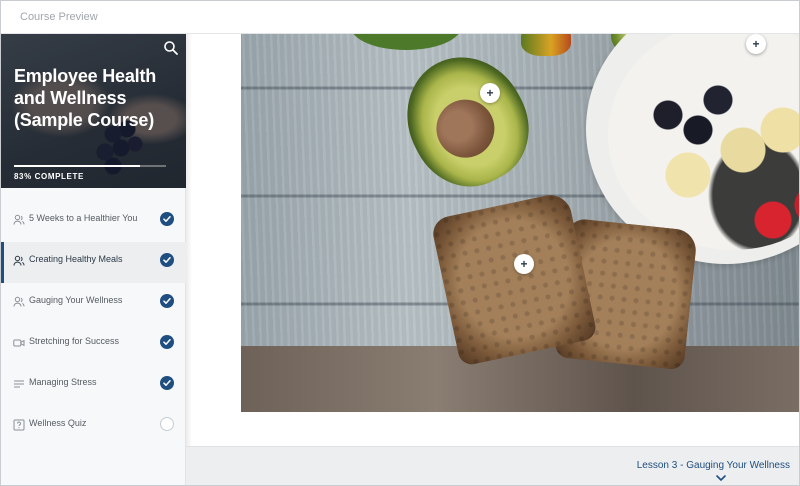  I want to click on lesson-label: 5 Weeks to a Healthier You, so click(83, 218).